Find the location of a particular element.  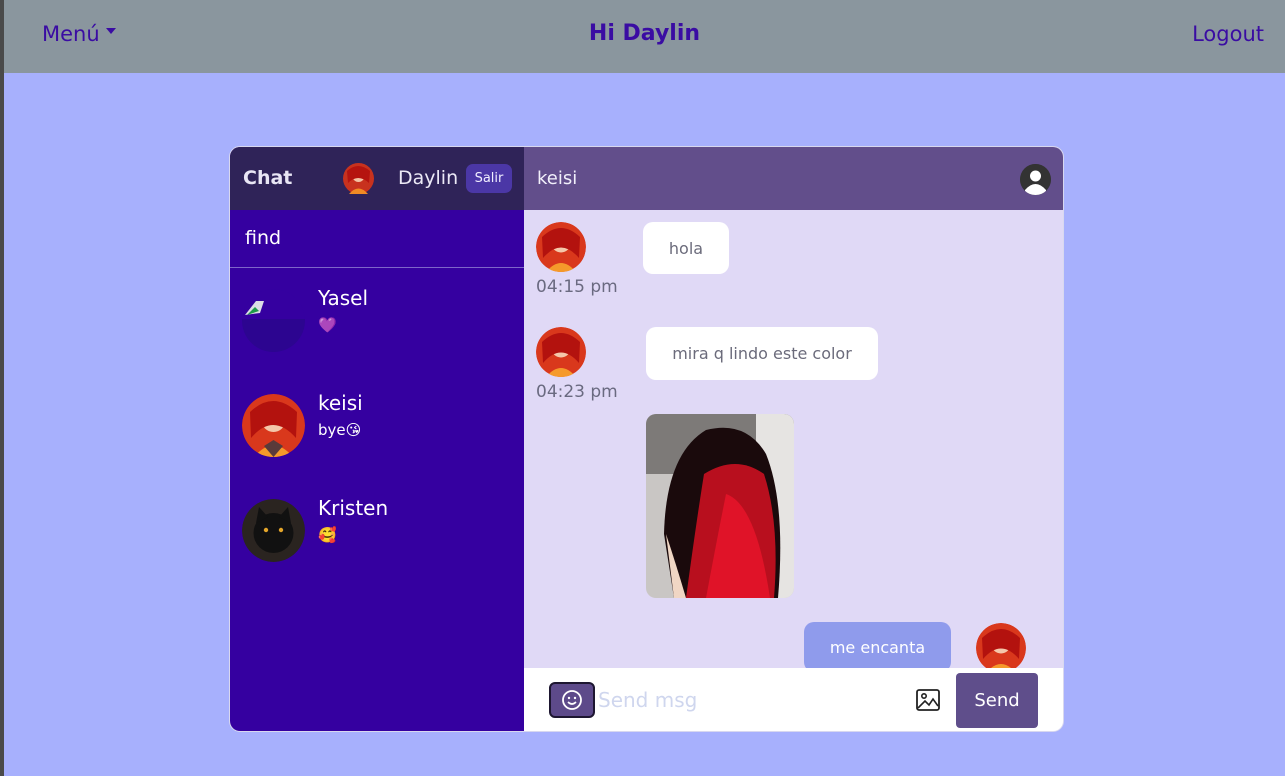

message-time: 04:23 pm is located at coordinates (577, 392).